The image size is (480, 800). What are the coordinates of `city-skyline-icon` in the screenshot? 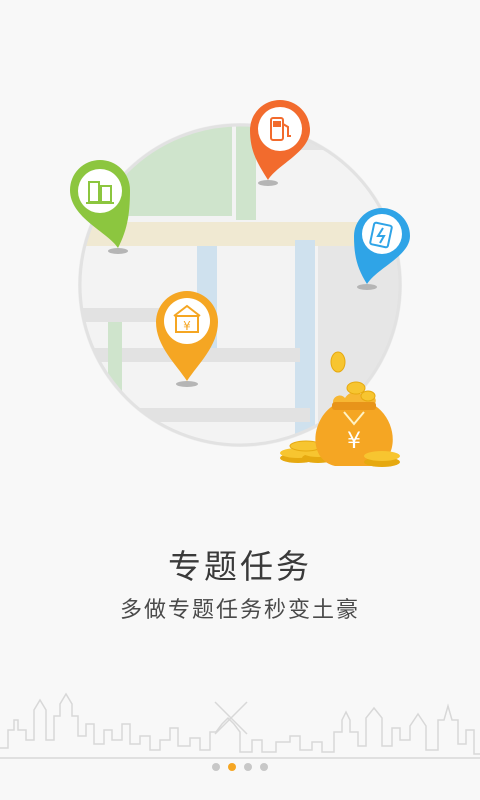 It's located at (240, 725).